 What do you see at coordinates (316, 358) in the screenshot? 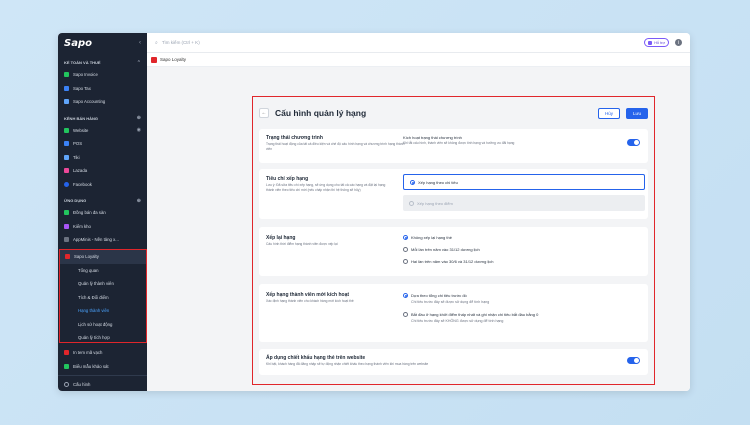
I see `discount-title: Áp dụng chiết khấu hạng thẻ trên website` at bounding box center [316, 358].